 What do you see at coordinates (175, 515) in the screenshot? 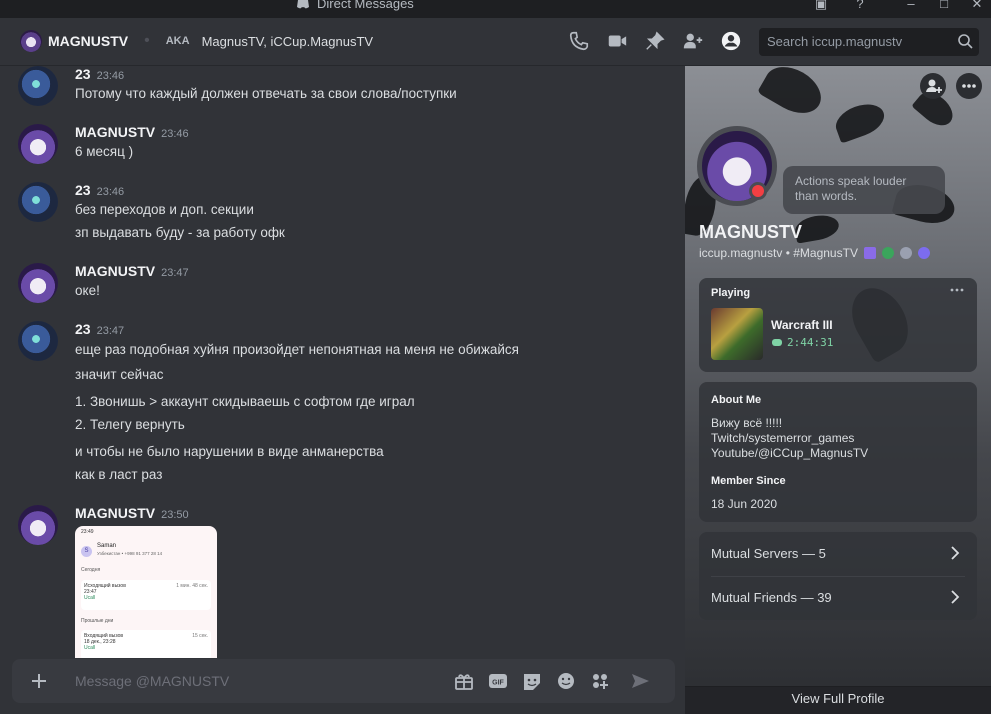
I see `message-timestamp: 23:50` at bounding box center [175, 515].